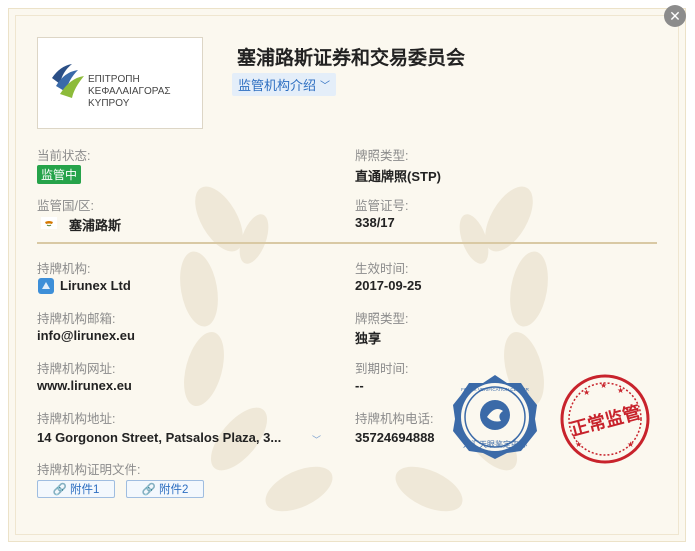 Image resolution: width=695 pixels, height=551 pixels. Describe the element at coordinates (64, 156) in the screenshot. I see `status-label: 当前状态:` at that location.